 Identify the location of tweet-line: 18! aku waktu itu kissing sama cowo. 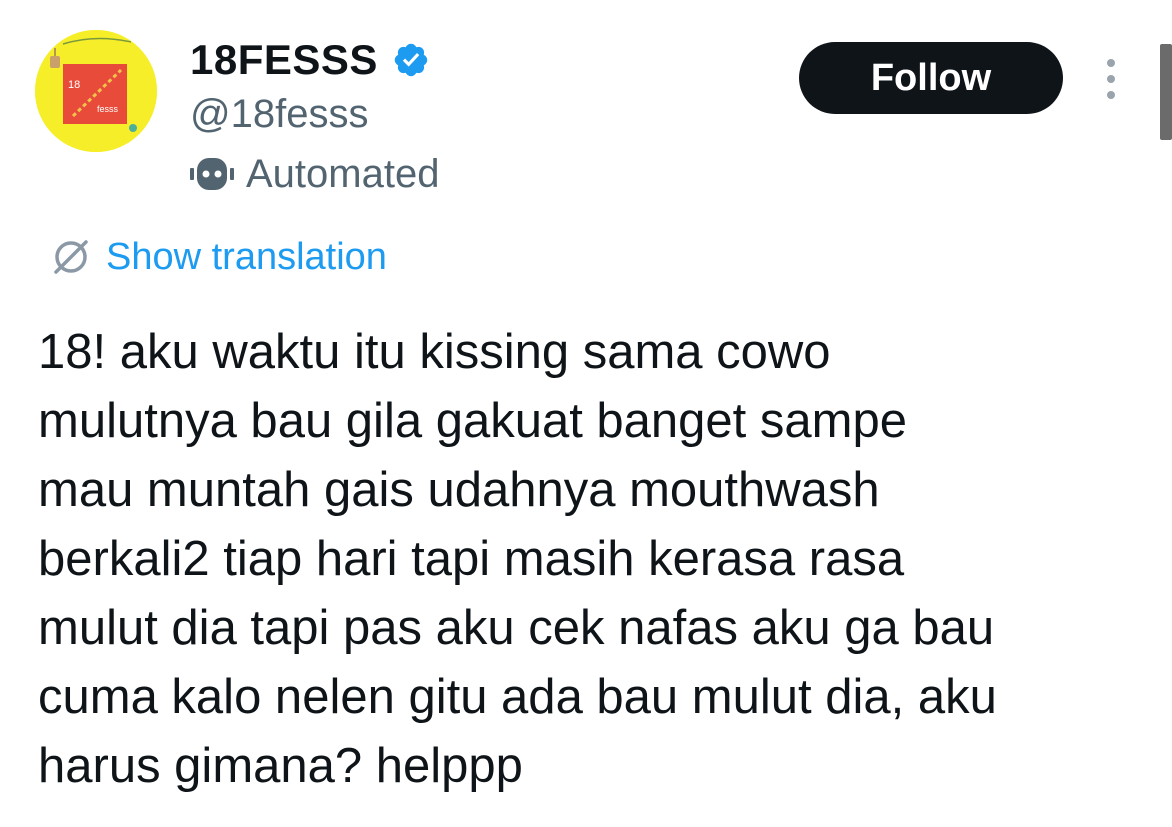
(434, 352).